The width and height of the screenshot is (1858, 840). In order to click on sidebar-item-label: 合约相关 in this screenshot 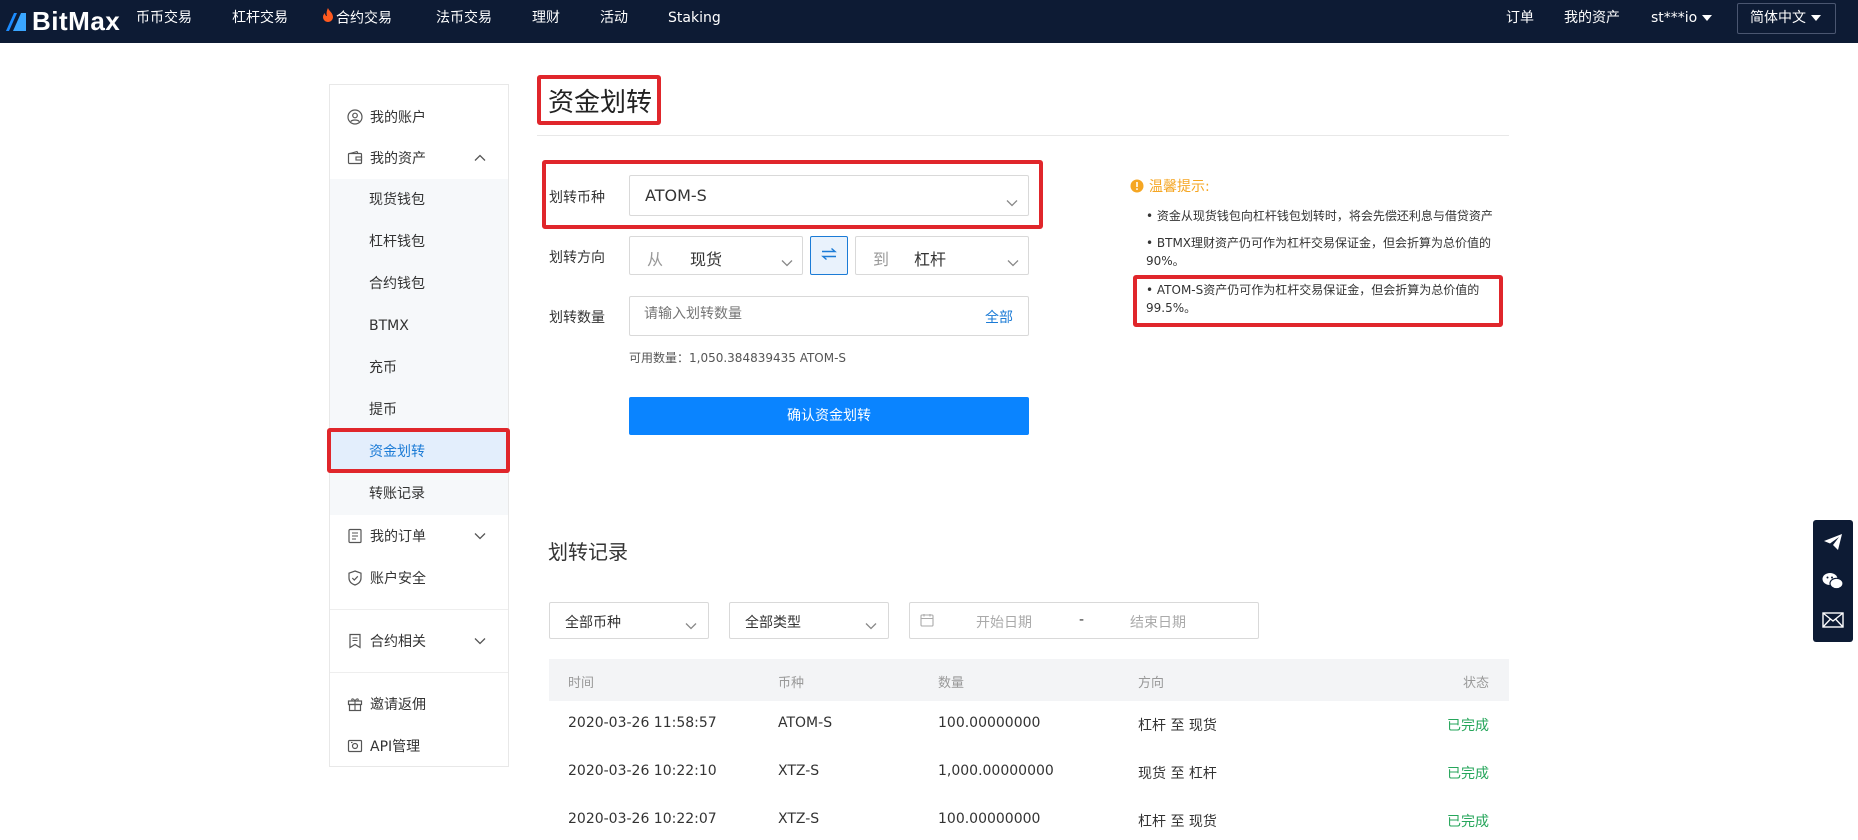, I will do `click(398, 642)`.